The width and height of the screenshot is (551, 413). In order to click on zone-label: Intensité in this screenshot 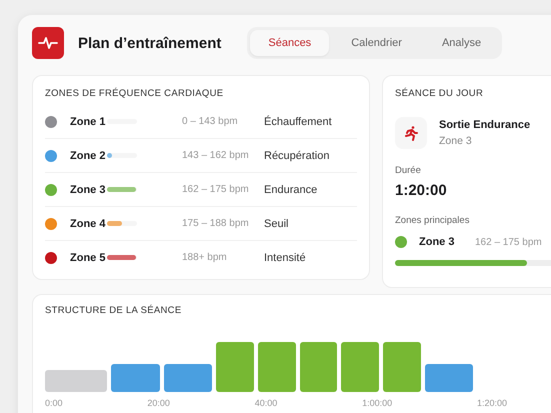, I will do `click(285, 258)`.